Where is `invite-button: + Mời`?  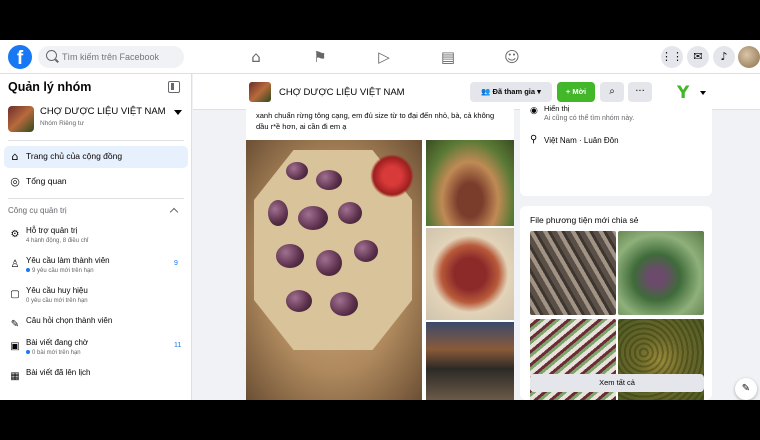 invite-button: + Mời is located at coordinates (576, 92).